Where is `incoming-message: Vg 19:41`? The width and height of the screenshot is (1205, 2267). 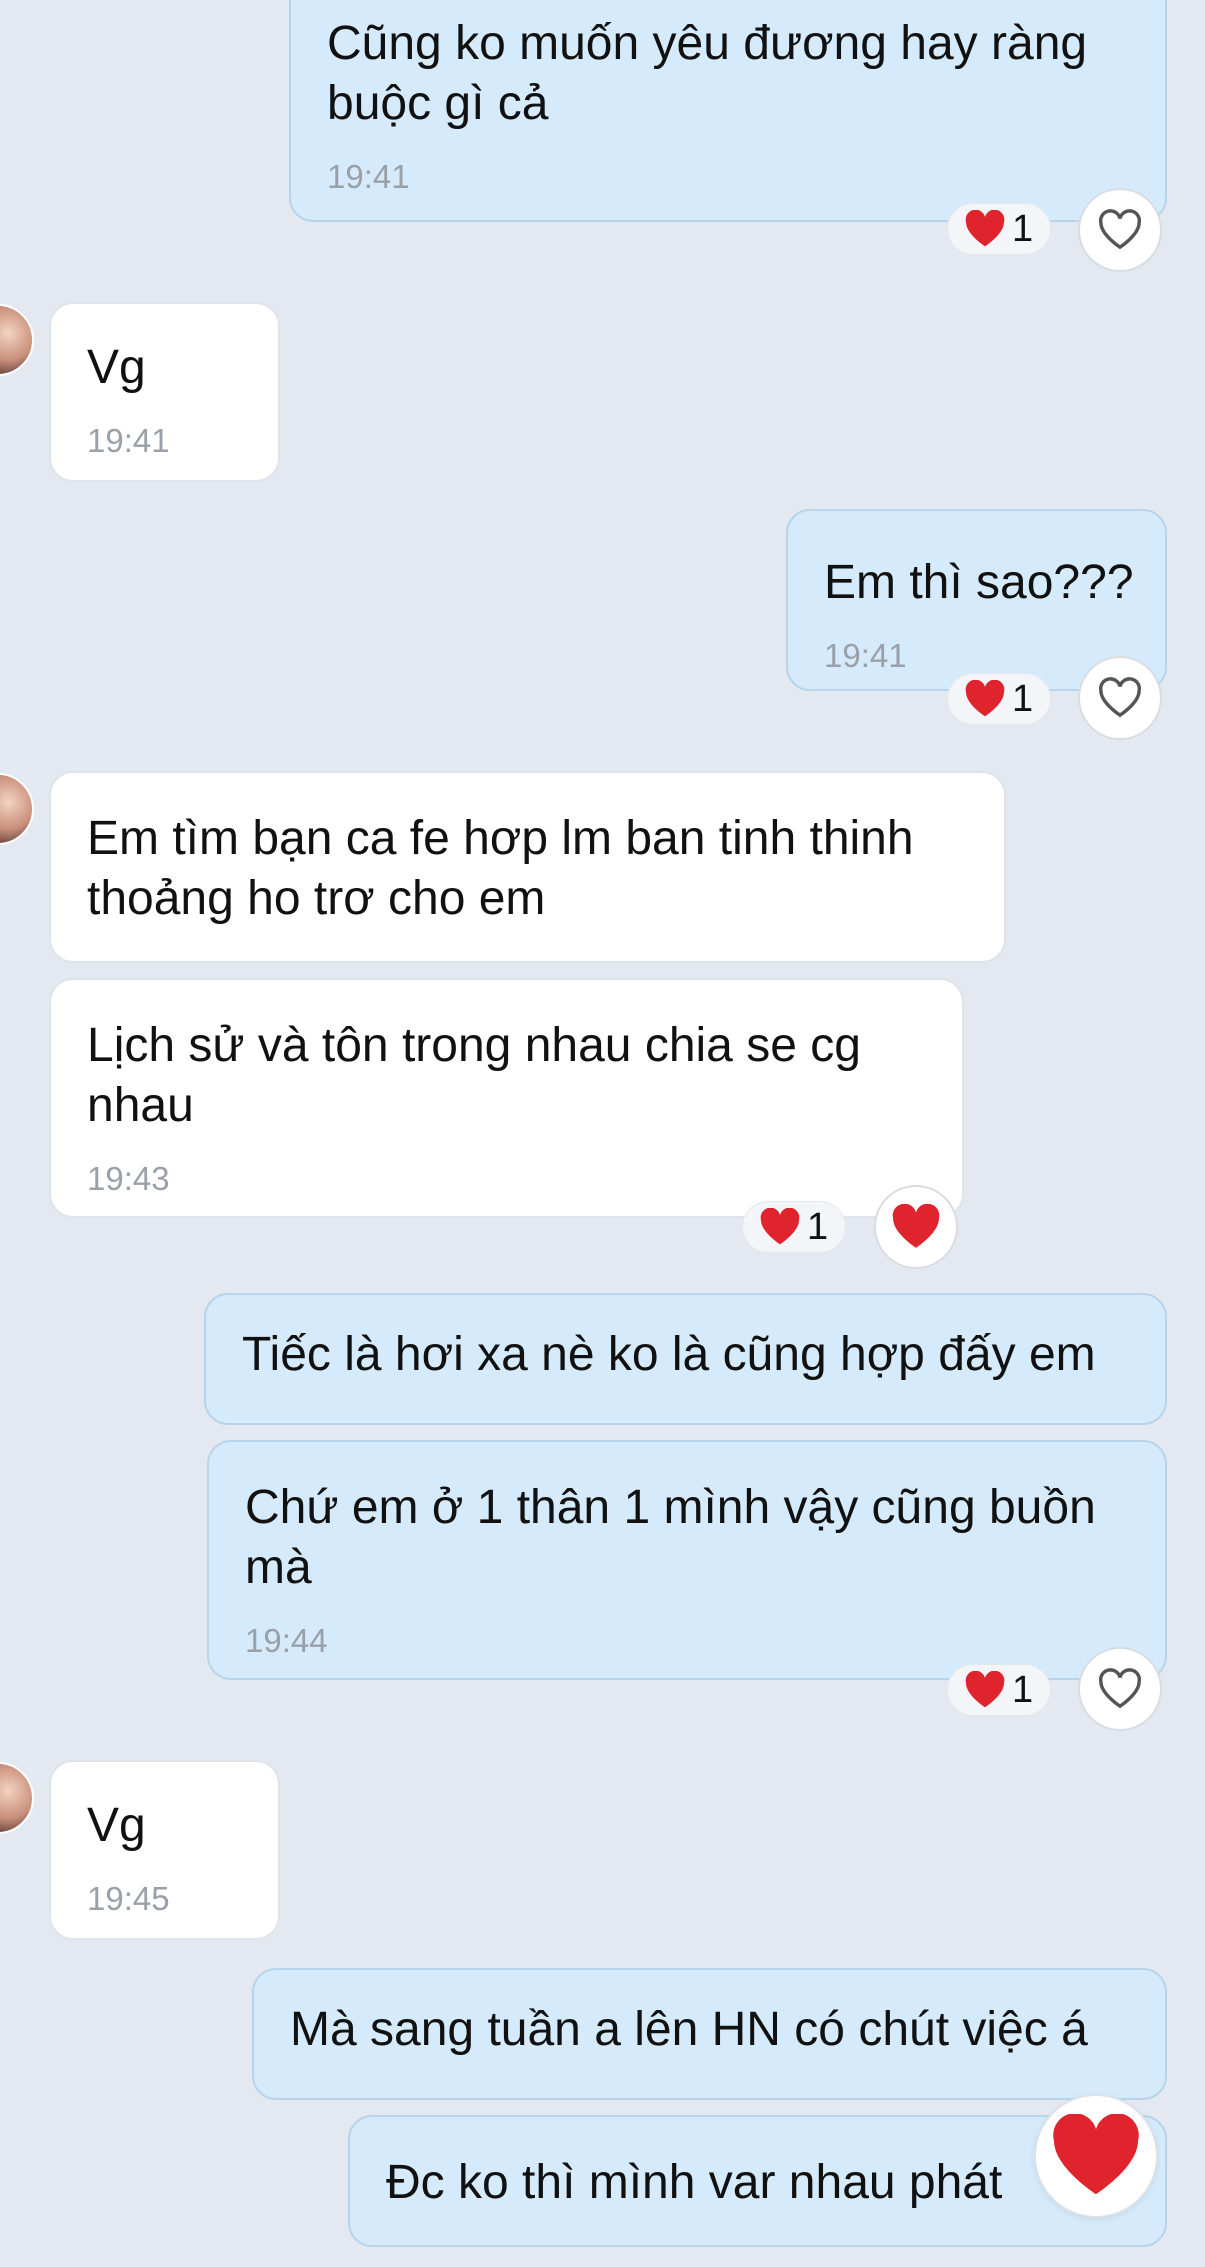
incoming-message: Vg 19:41 is located at coordinates (164, 392).